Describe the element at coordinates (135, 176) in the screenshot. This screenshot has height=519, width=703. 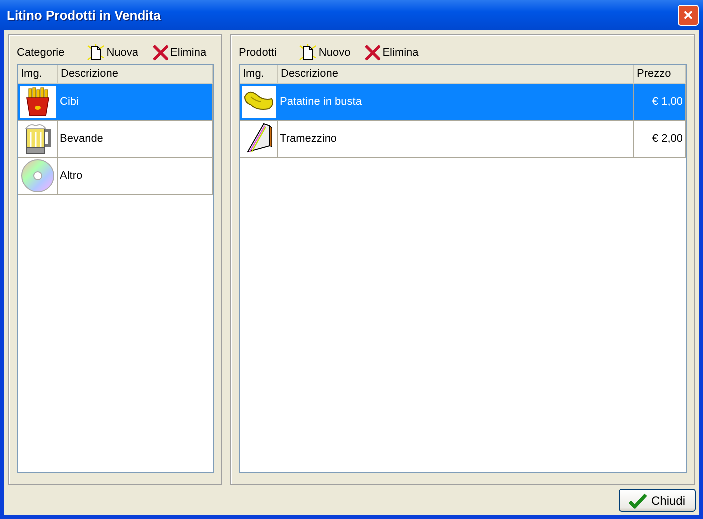
I see `description-cell: Altro` at that location.